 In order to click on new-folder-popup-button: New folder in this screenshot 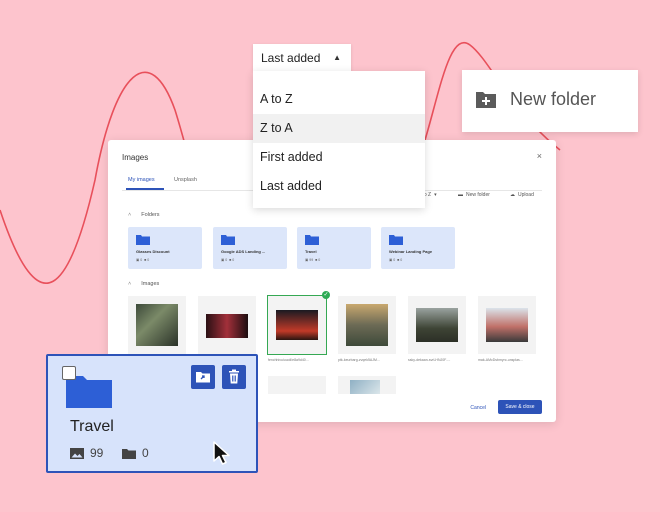, I will do `click(550, 101)`.